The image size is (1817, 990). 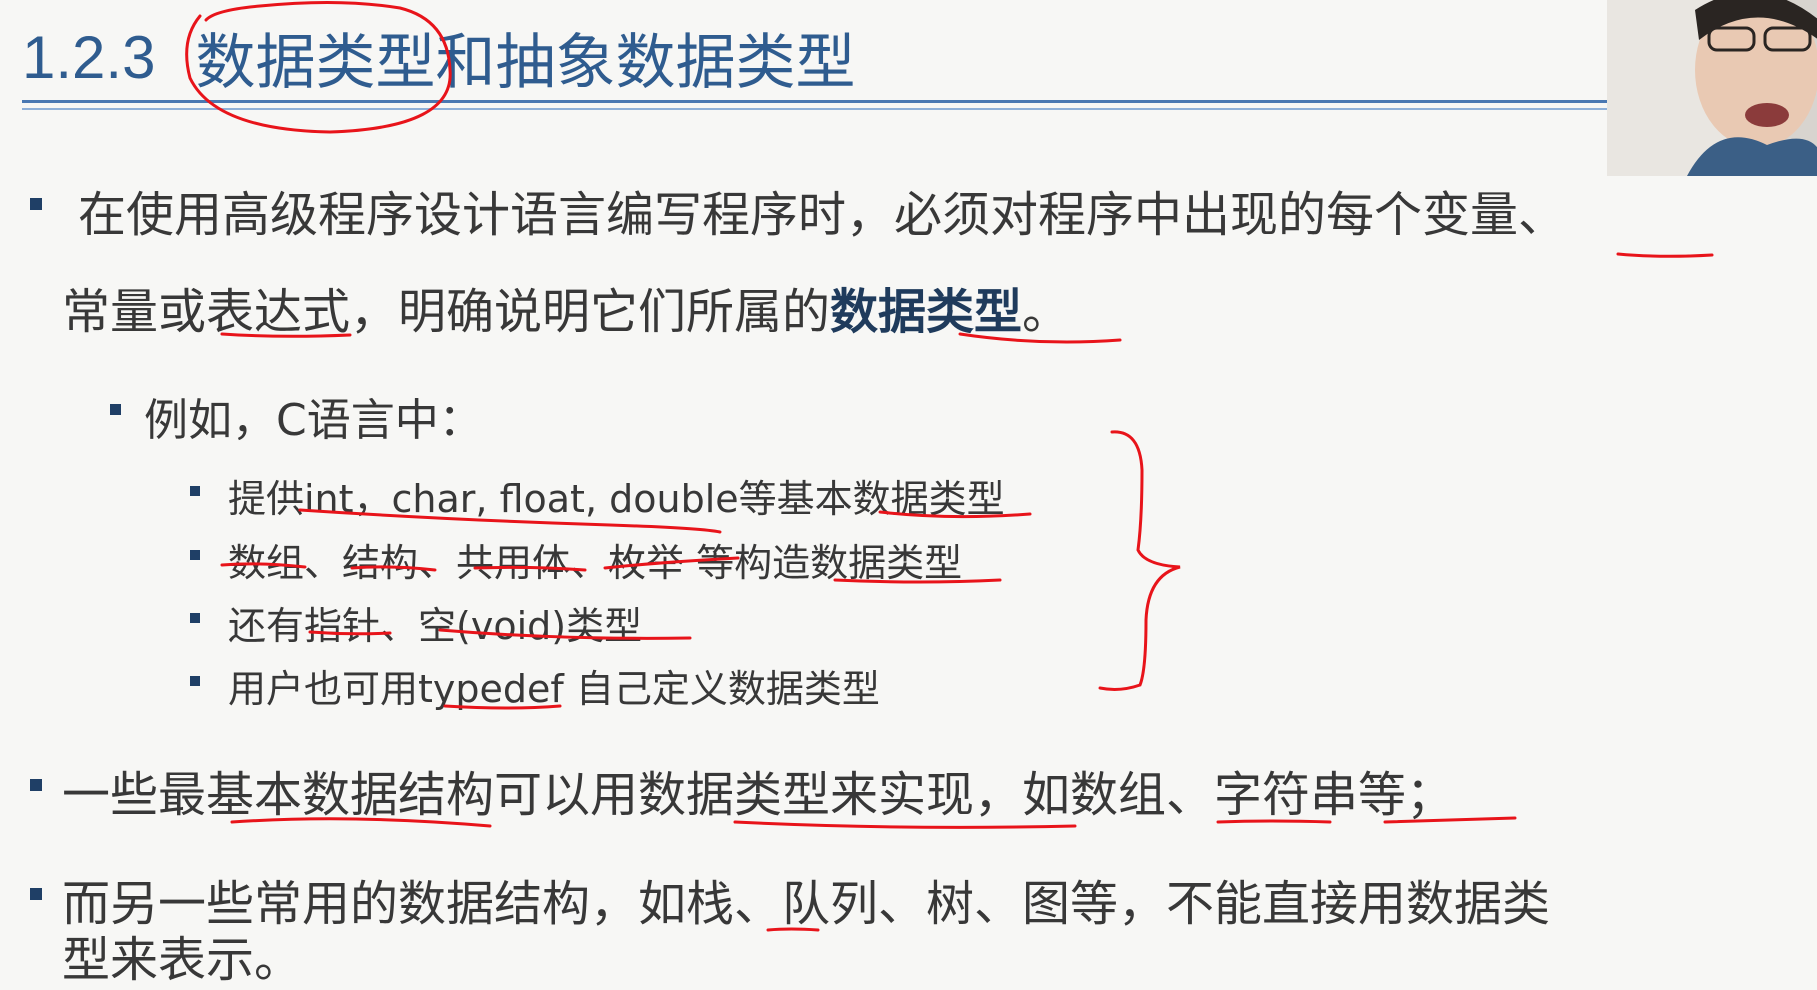 I want to click on bullet-1-line-2: 常量或表达式，明确说明它们所属的数据类型。, so click(x=566, y=307).